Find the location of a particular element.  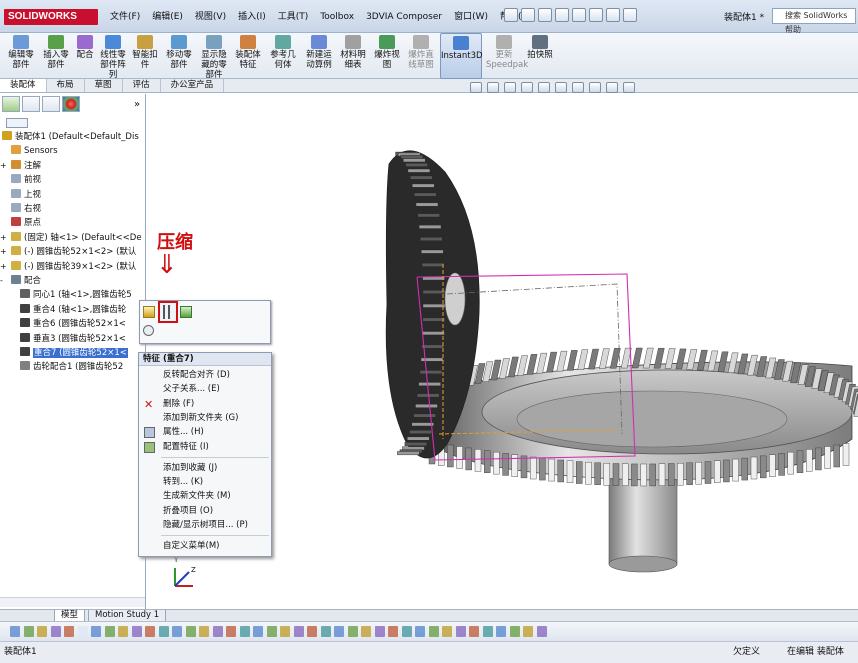

menu-item-5: Toolbox is located at coordinates (337, 17).